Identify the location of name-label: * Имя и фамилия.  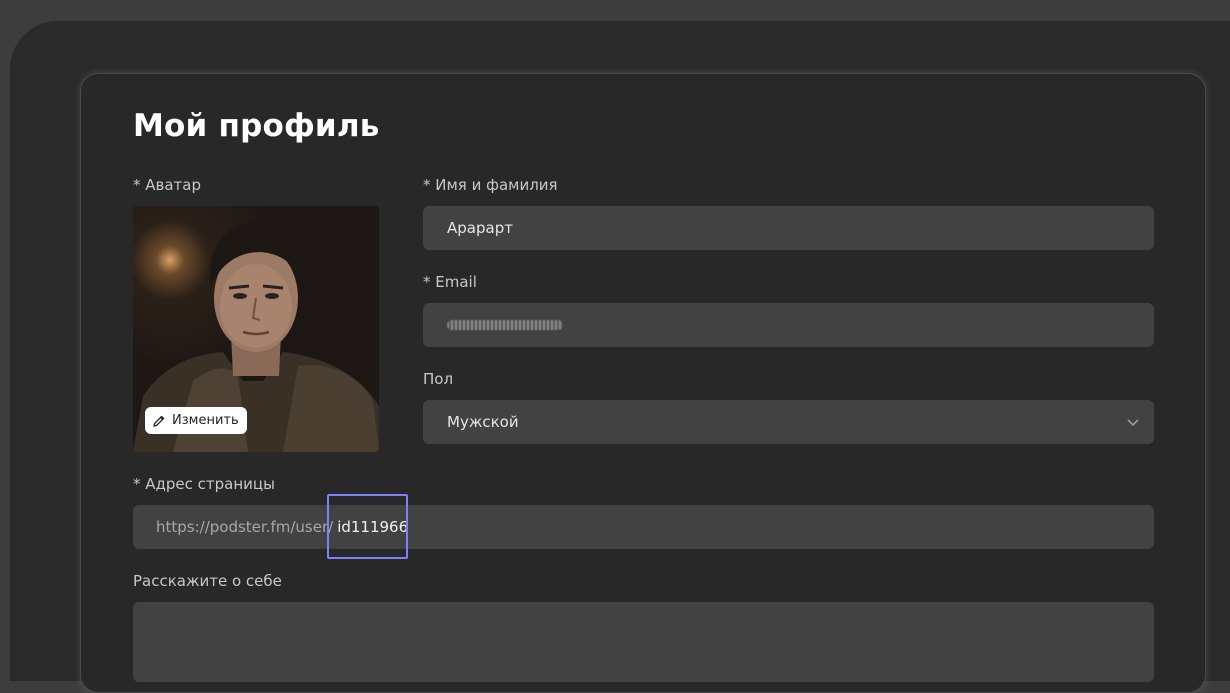
(490, 185).